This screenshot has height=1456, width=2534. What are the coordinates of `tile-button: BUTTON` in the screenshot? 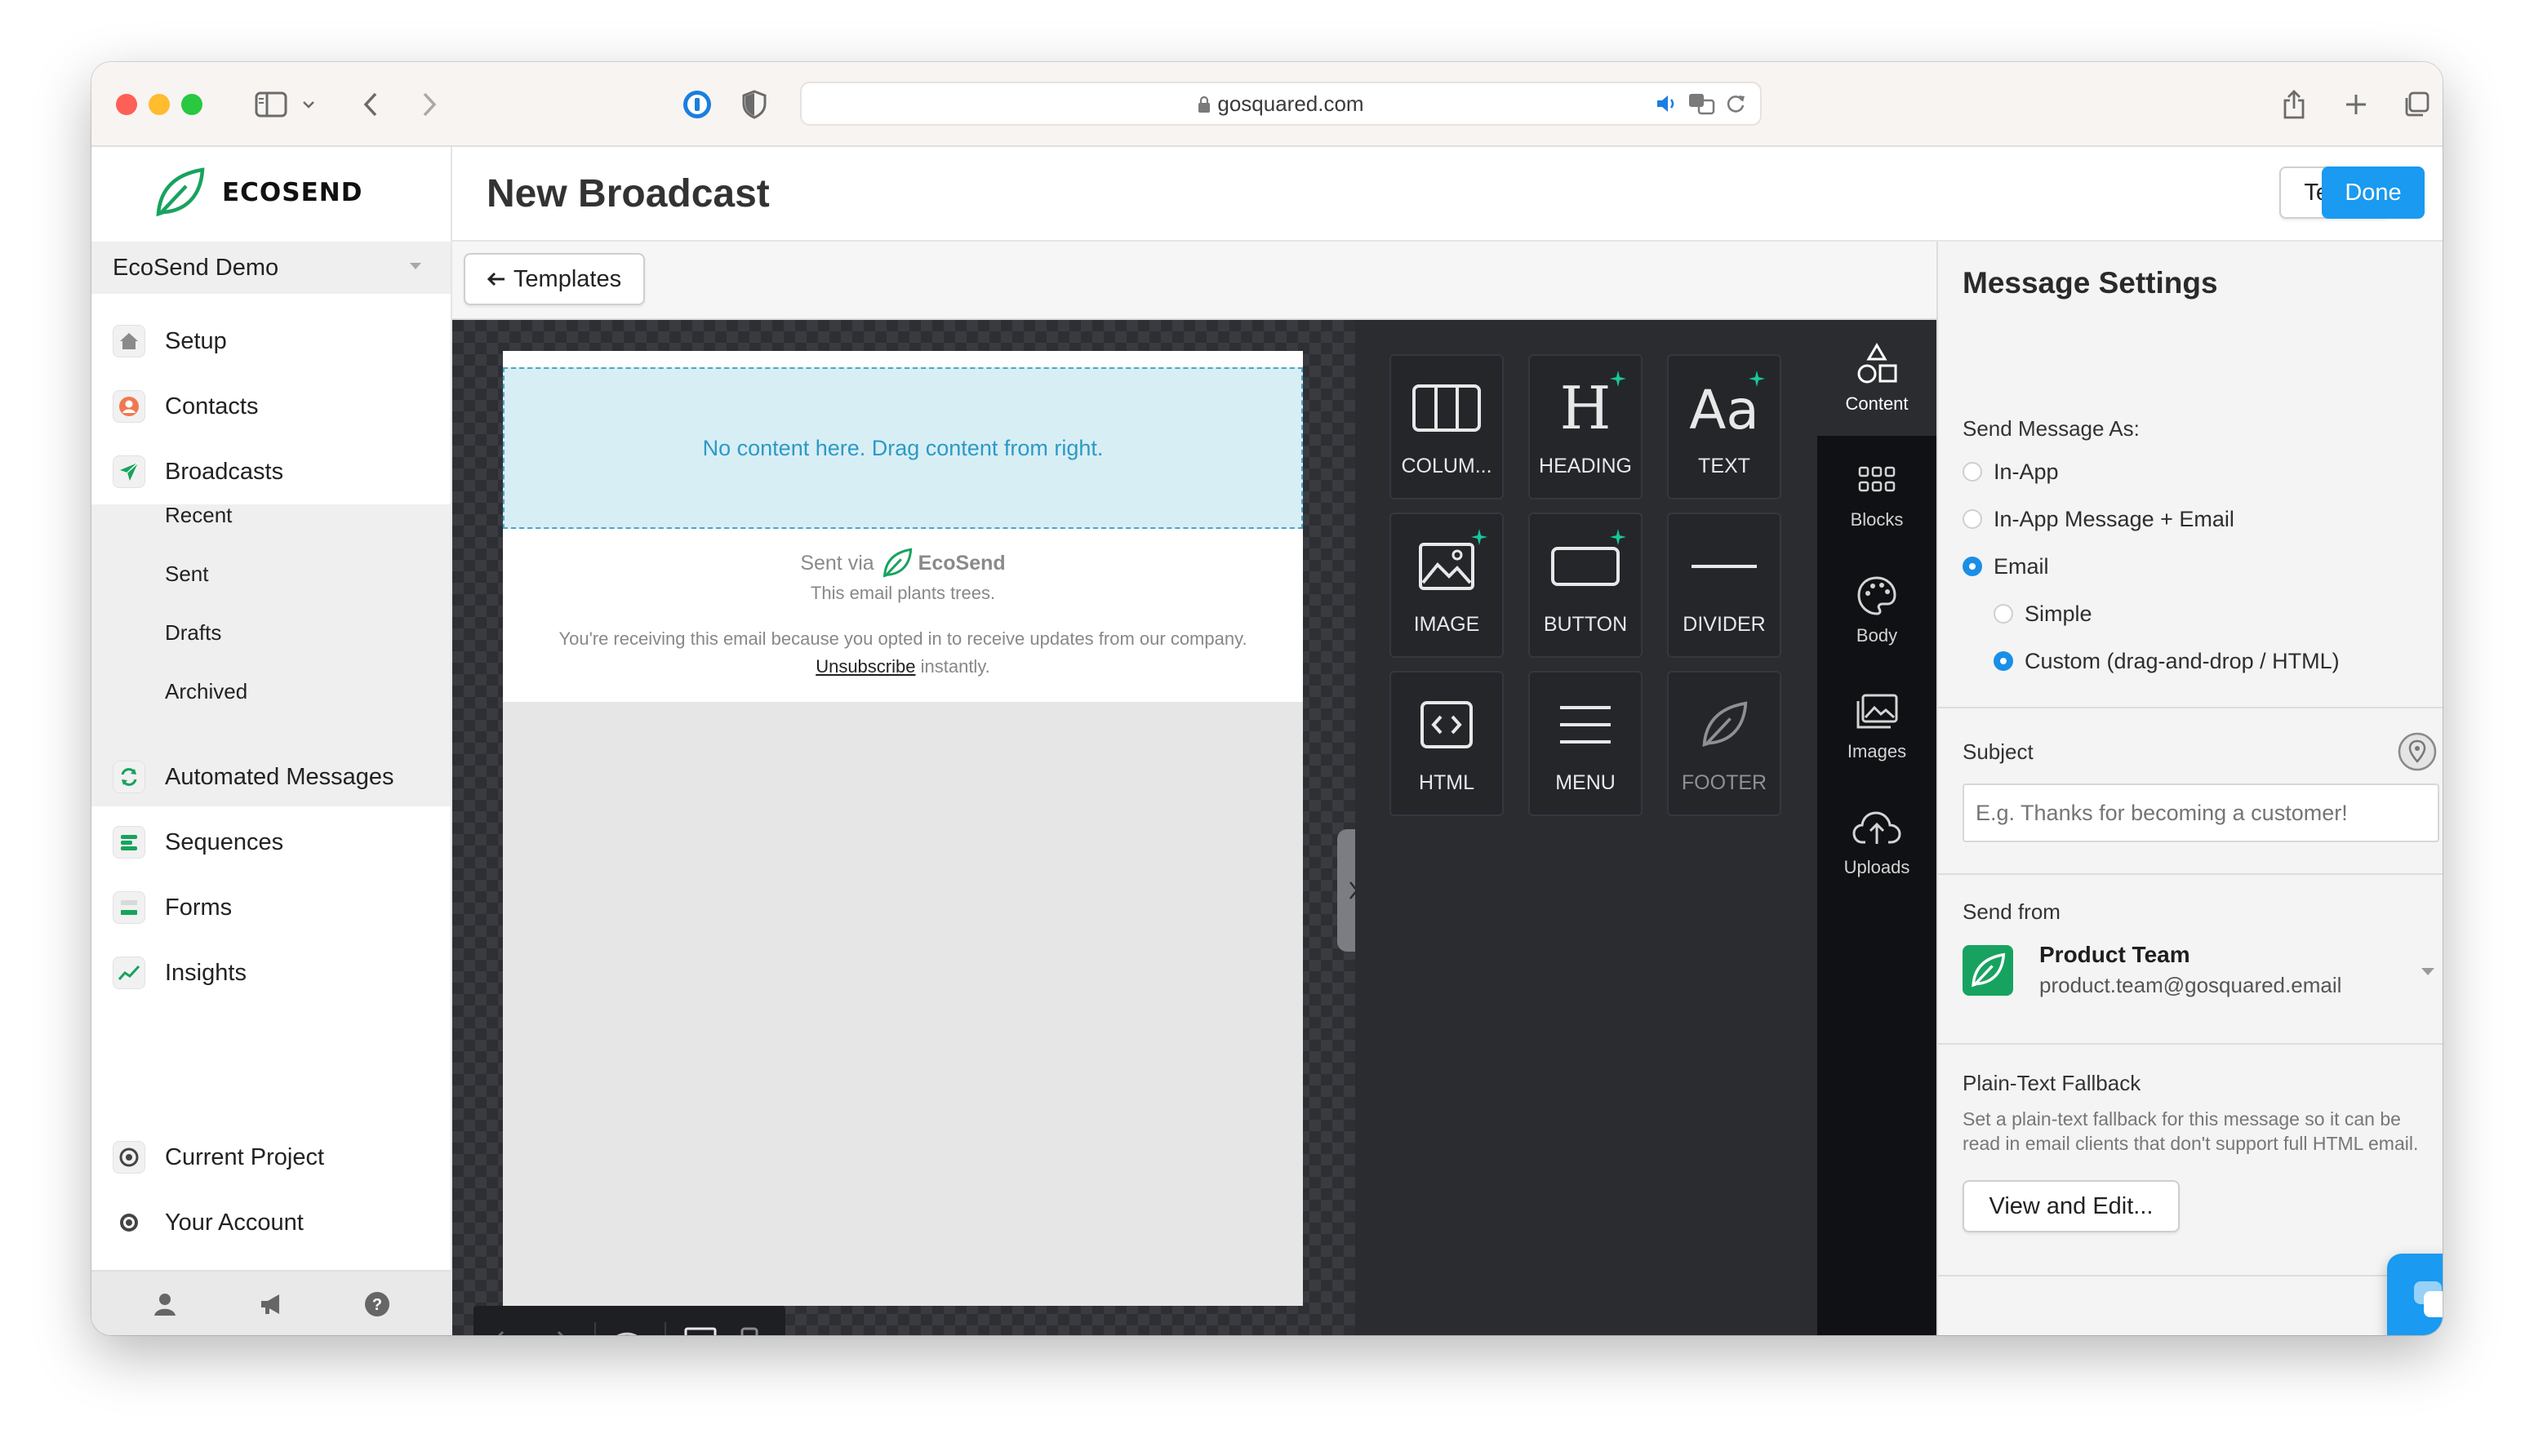 It's located at (1585, 585).